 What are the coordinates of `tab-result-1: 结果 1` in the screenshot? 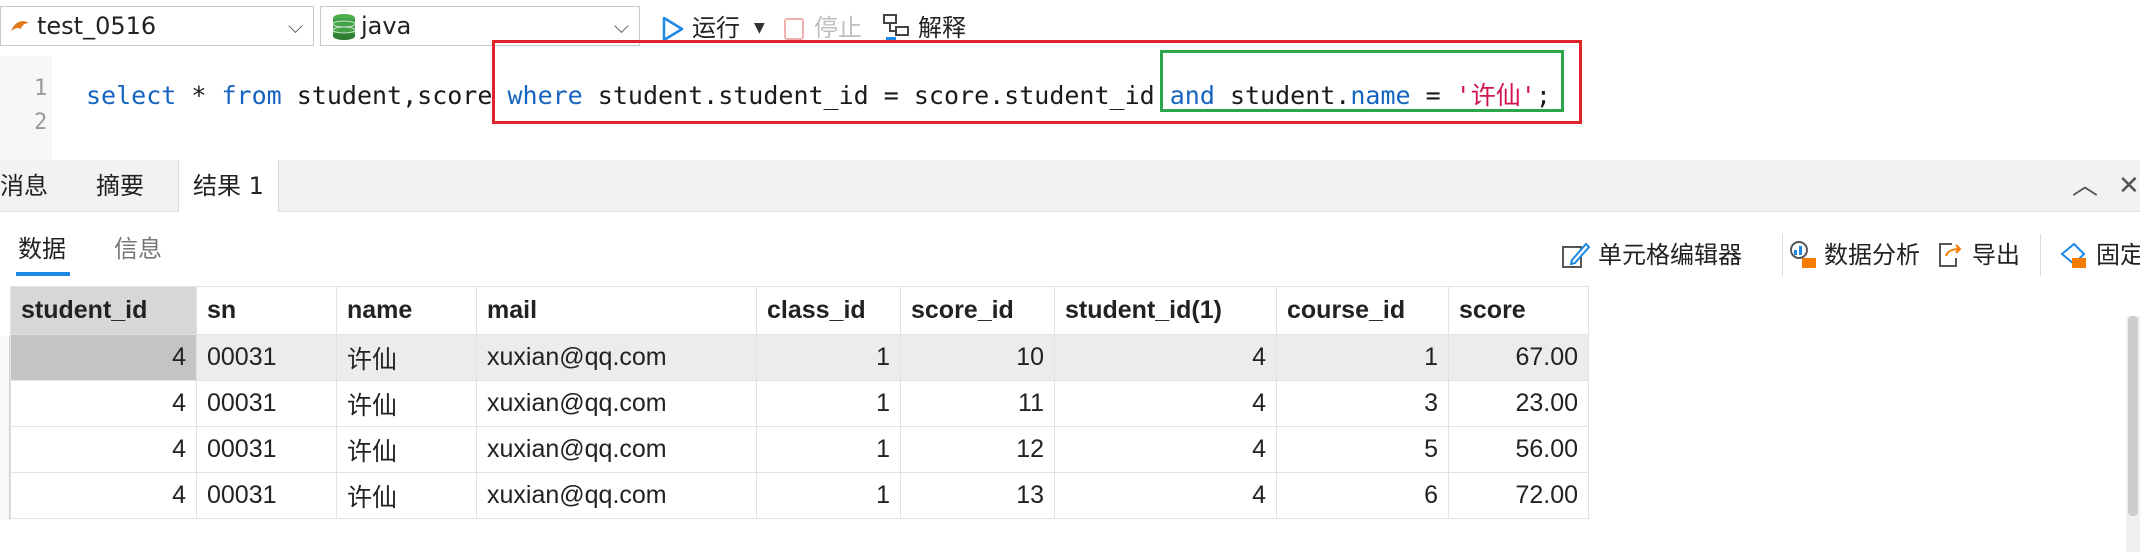 It's located at (228, 186).